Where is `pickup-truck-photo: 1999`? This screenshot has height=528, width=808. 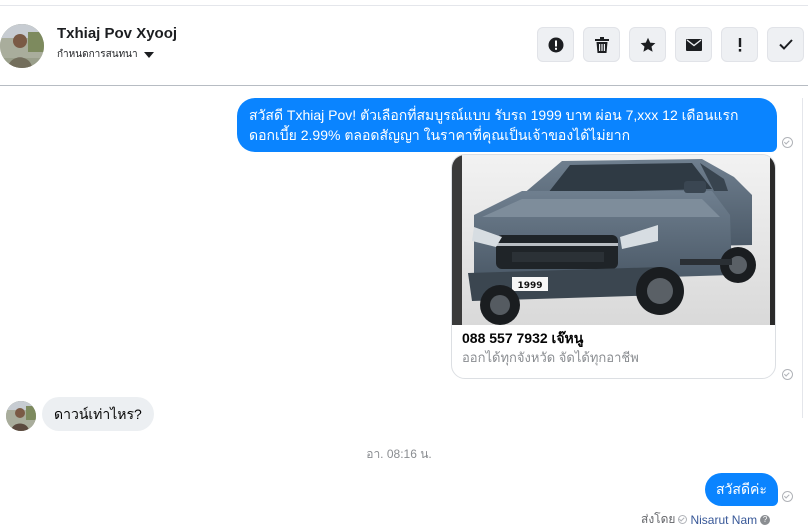
pickup-truck-photo: 1999 is located at coordinates (613, 240).